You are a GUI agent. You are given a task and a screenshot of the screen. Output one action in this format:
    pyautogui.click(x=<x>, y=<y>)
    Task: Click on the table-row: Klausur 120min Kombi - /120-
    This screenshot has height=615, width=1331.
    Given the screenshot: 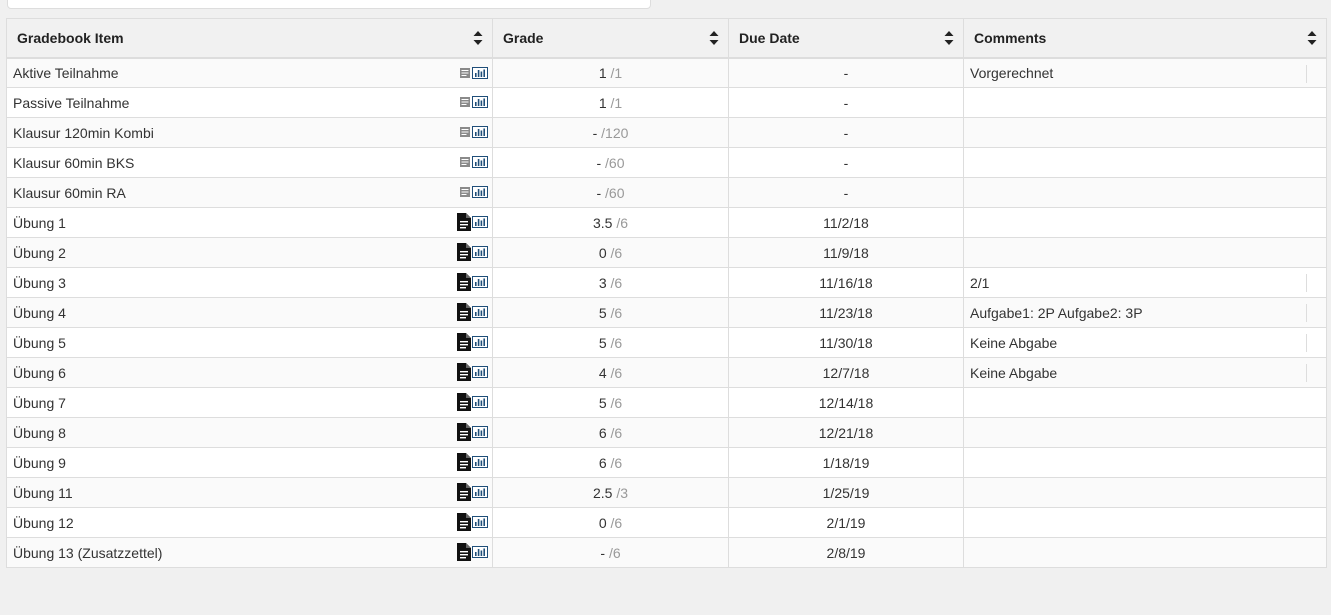 What is the action you would take?
    pyautogui.click(x=666, y=132)
    